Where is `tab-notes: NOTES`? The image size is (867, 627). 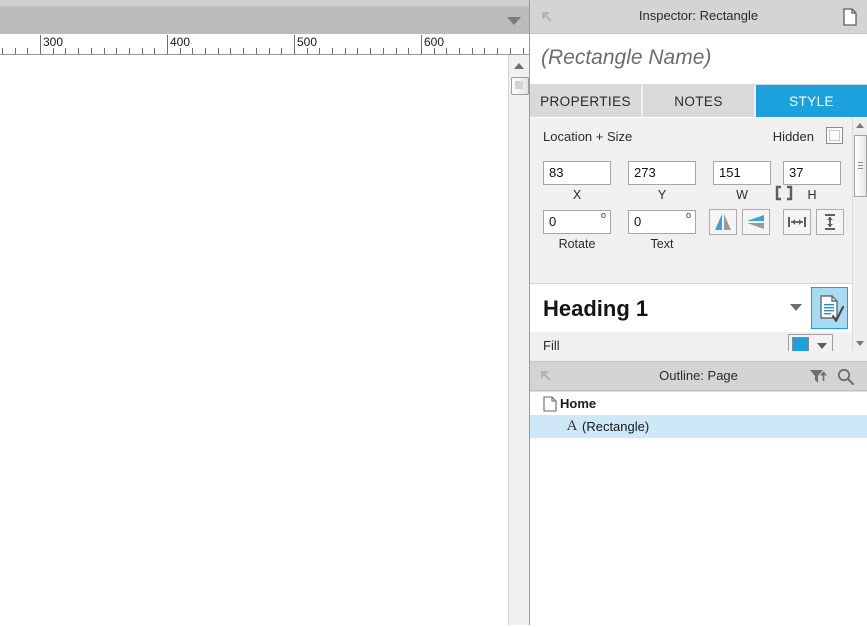 tab-notes: NOTES is located at coordinates (699, 101).